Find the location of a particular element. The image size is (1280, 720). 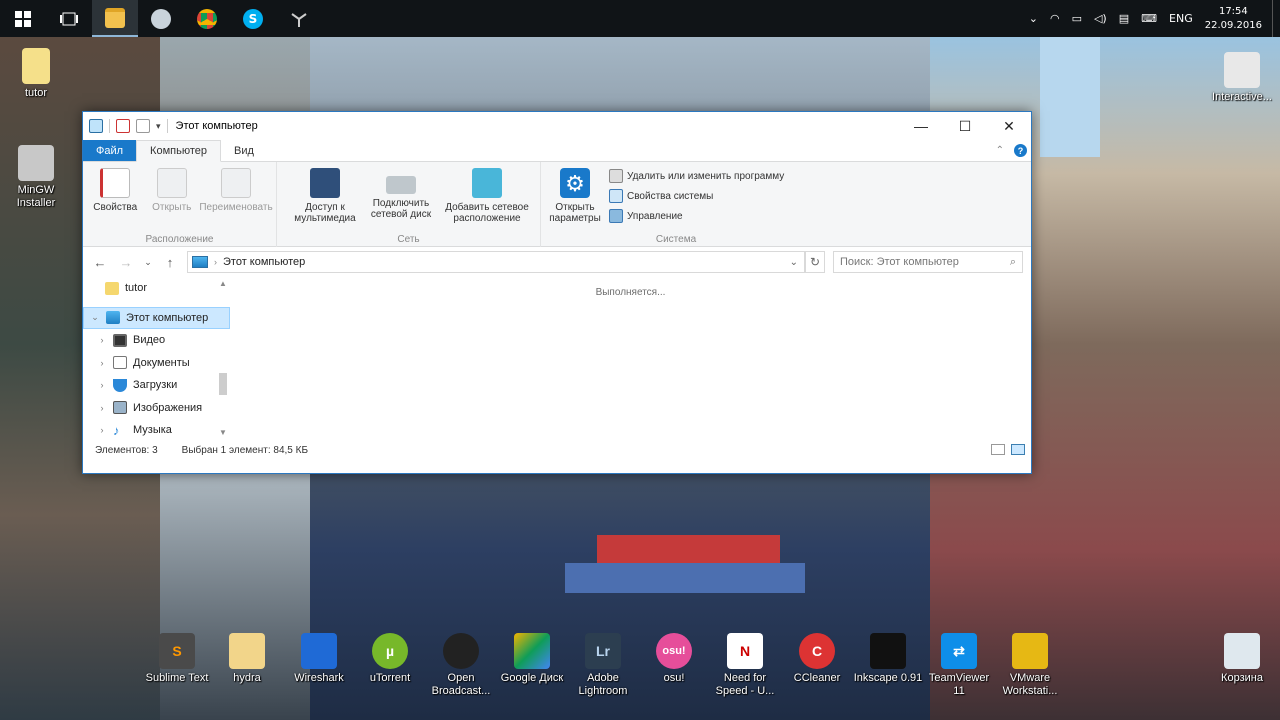

refresh-button: ↻ is located at coordinates (815, 262).